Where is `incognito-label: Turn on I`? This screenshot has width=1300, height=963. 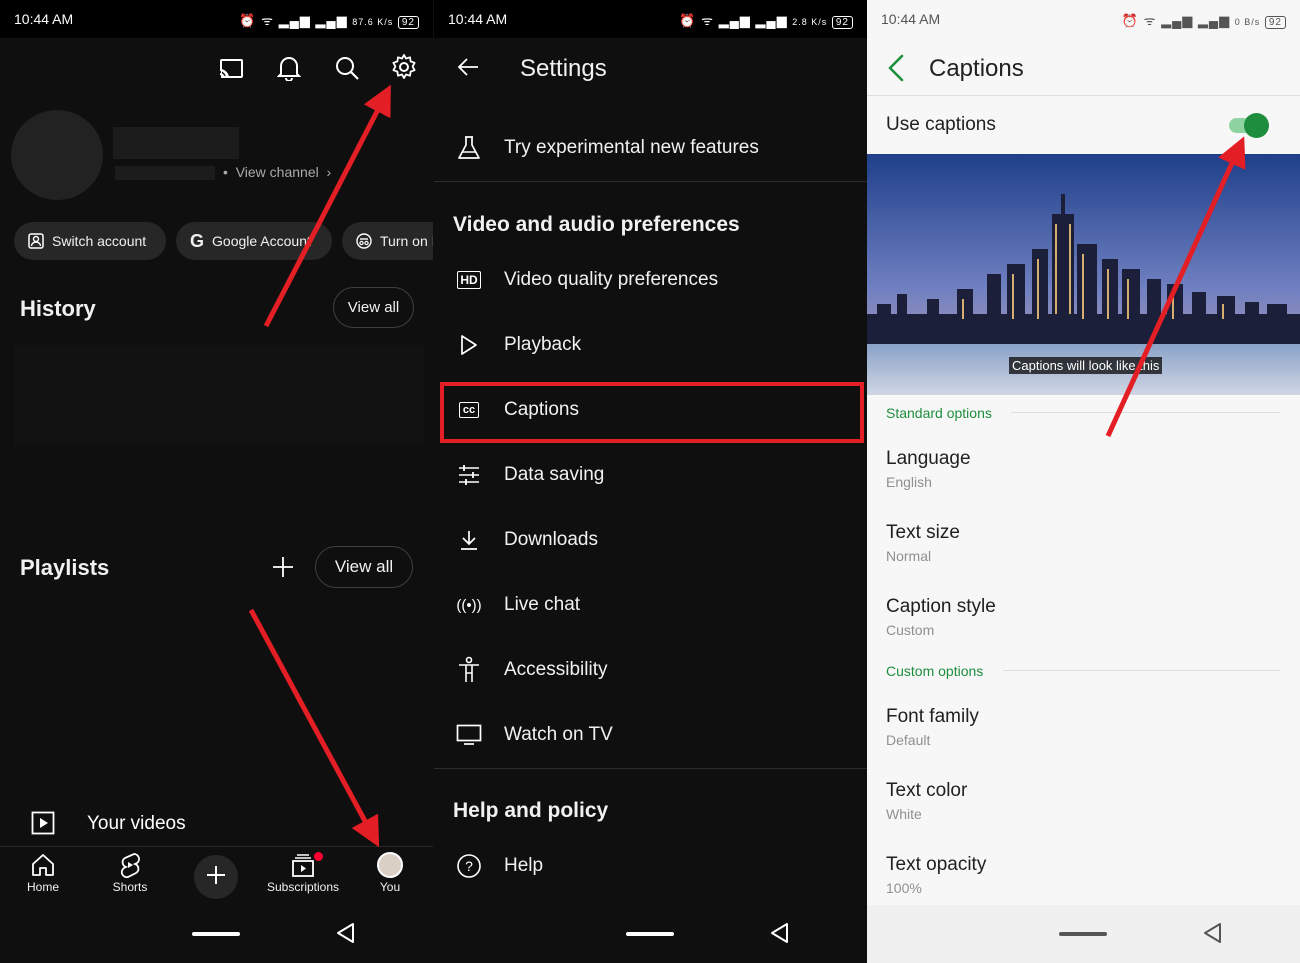
incognito-label: Turn on I is located at coordinates (406, 241).